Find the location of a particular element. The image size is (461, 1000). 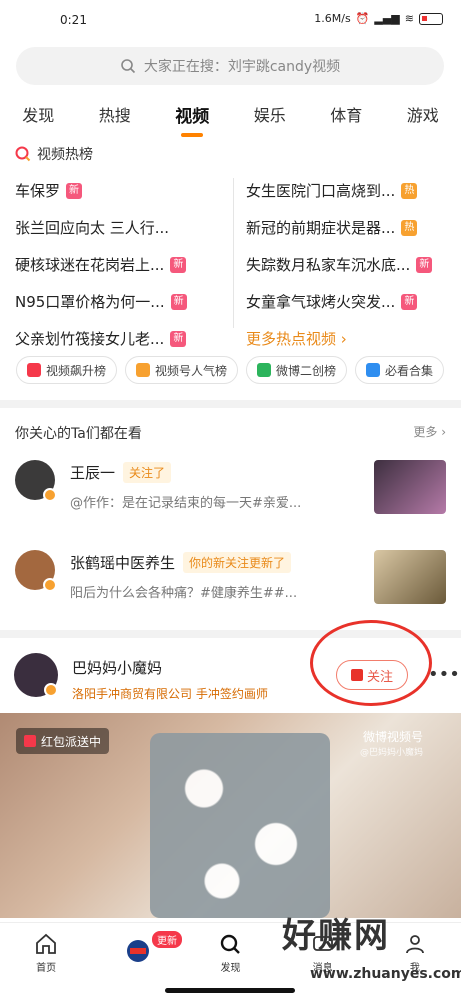

home-indicator is located at coordinates (230, 990).